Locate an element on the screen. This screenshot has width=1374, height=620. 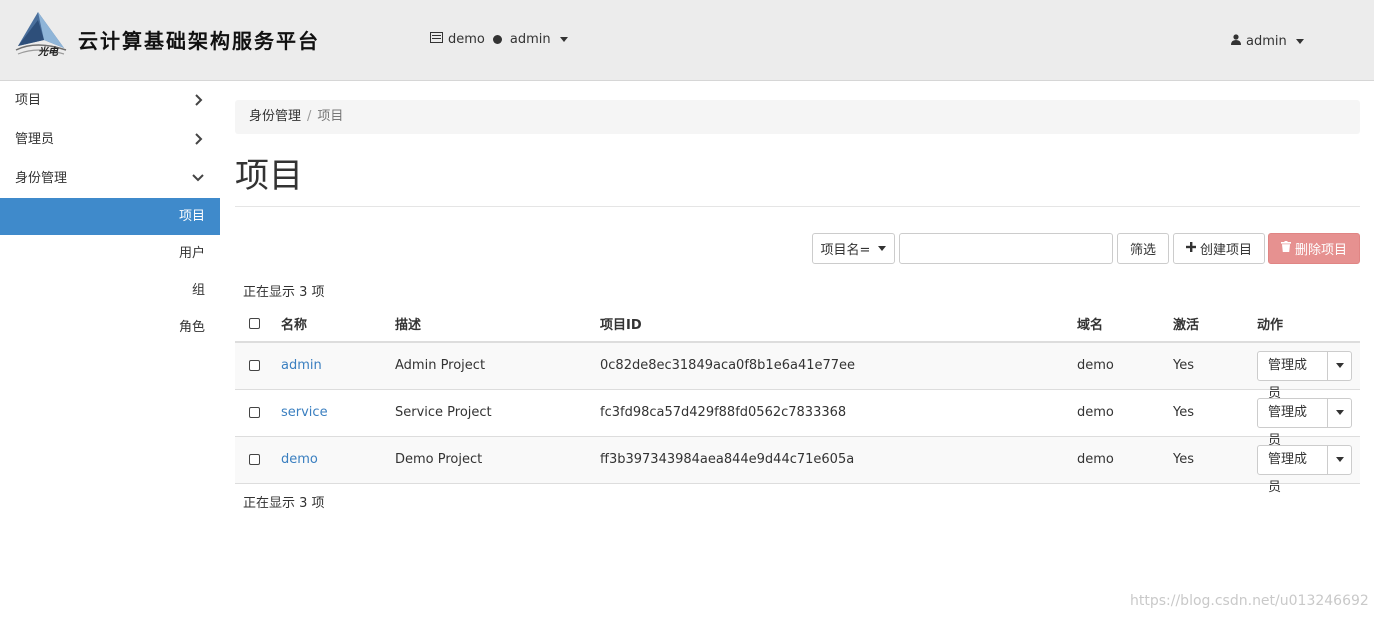
sidebar: 项目 管理员 身份管理 项目 用户 组 角色 is located at coordinates (110, 213).